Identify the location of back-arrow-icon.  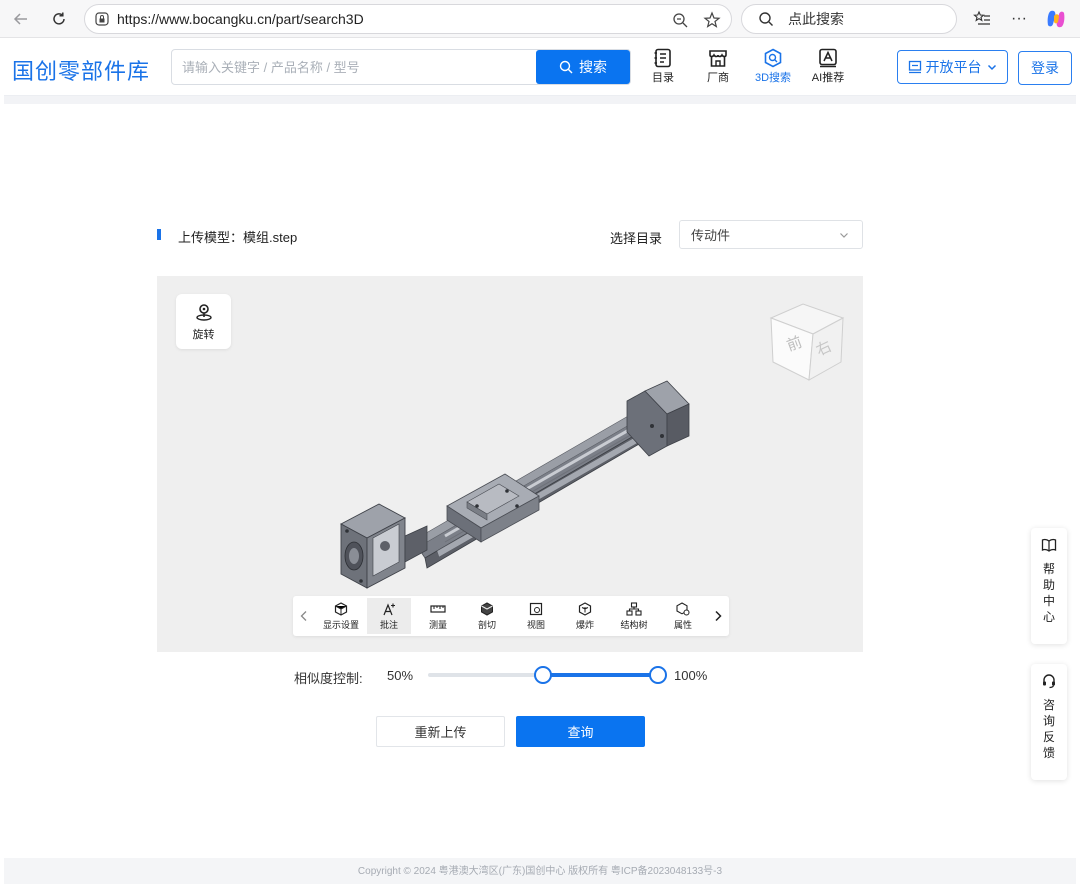
(20, 19).